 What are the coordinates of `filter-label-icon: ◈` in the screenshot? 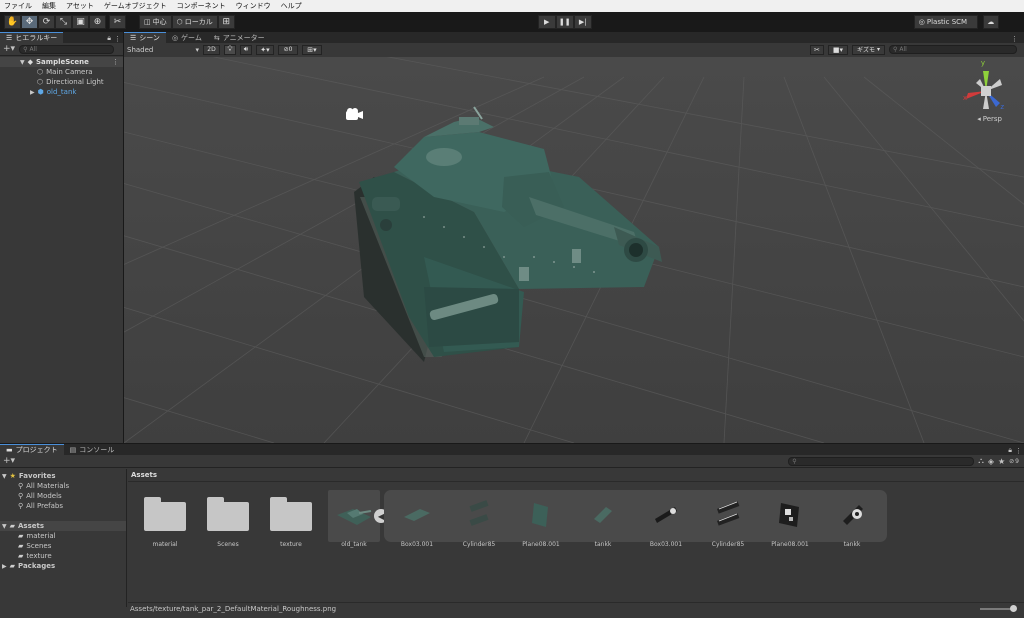 It's located at (991, 461).